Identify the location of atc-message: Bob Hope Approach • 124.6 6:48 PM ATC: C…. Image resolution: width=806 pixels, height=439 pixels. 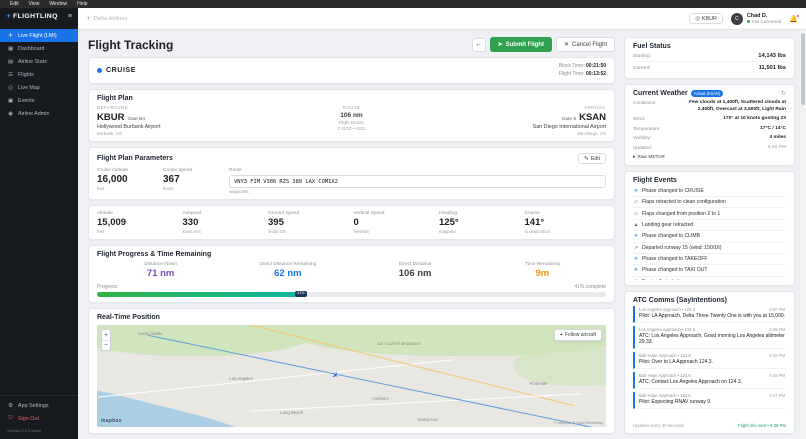
(709, 381).